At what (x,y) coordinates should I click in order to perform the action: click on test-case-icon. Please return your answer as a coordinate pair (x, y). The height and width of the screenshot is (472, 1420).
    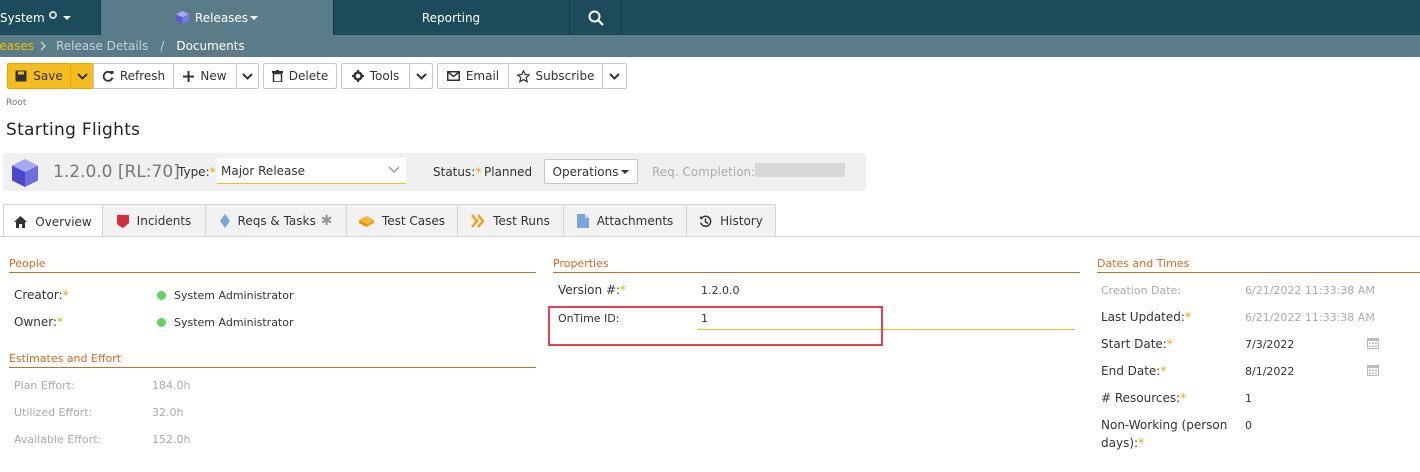
    Looking at the image, I should click on (366, 221).